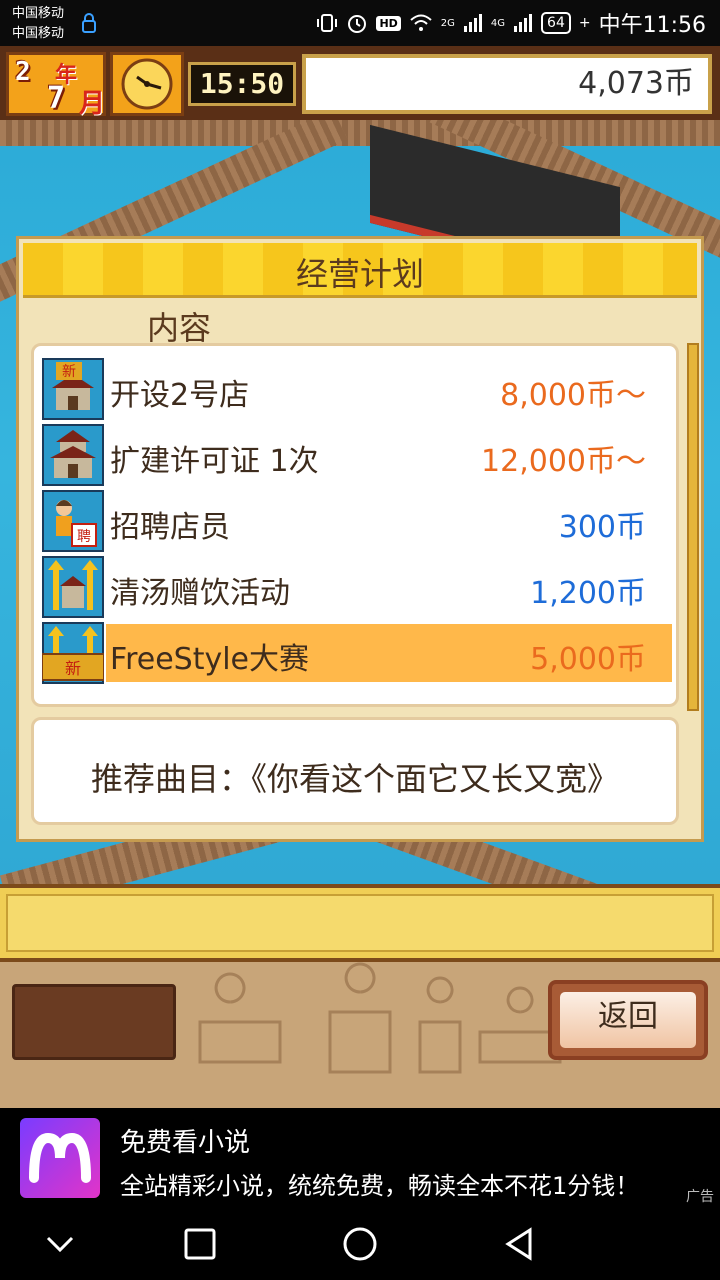 This screenshot has width=720, height=1280. Describe the element at coordinates (23, 72) in the screenshot. I see `year-number: 2` at that location.